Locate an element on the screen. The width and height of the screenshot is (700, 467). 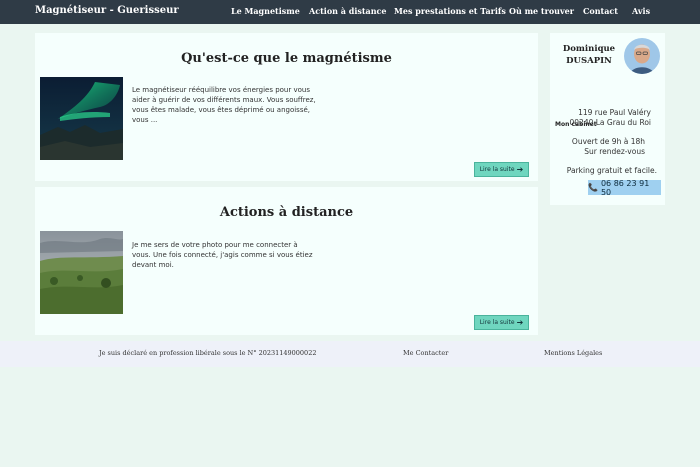
address-line-1: 119 rue Paul Valéry is located at coordinates (614, 112).